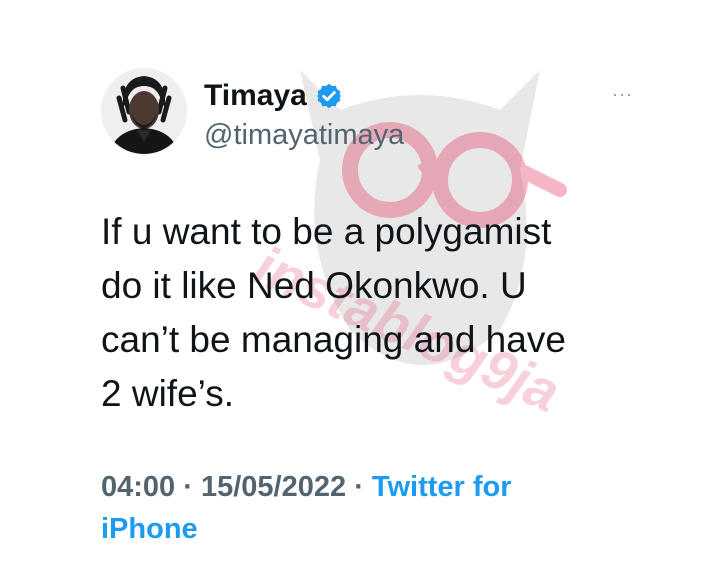 The image size is (720, 586). Describe the element at coordinates (441, 487) in the screenshot. I see `tweet-source-line1: Twitter for` at that location.